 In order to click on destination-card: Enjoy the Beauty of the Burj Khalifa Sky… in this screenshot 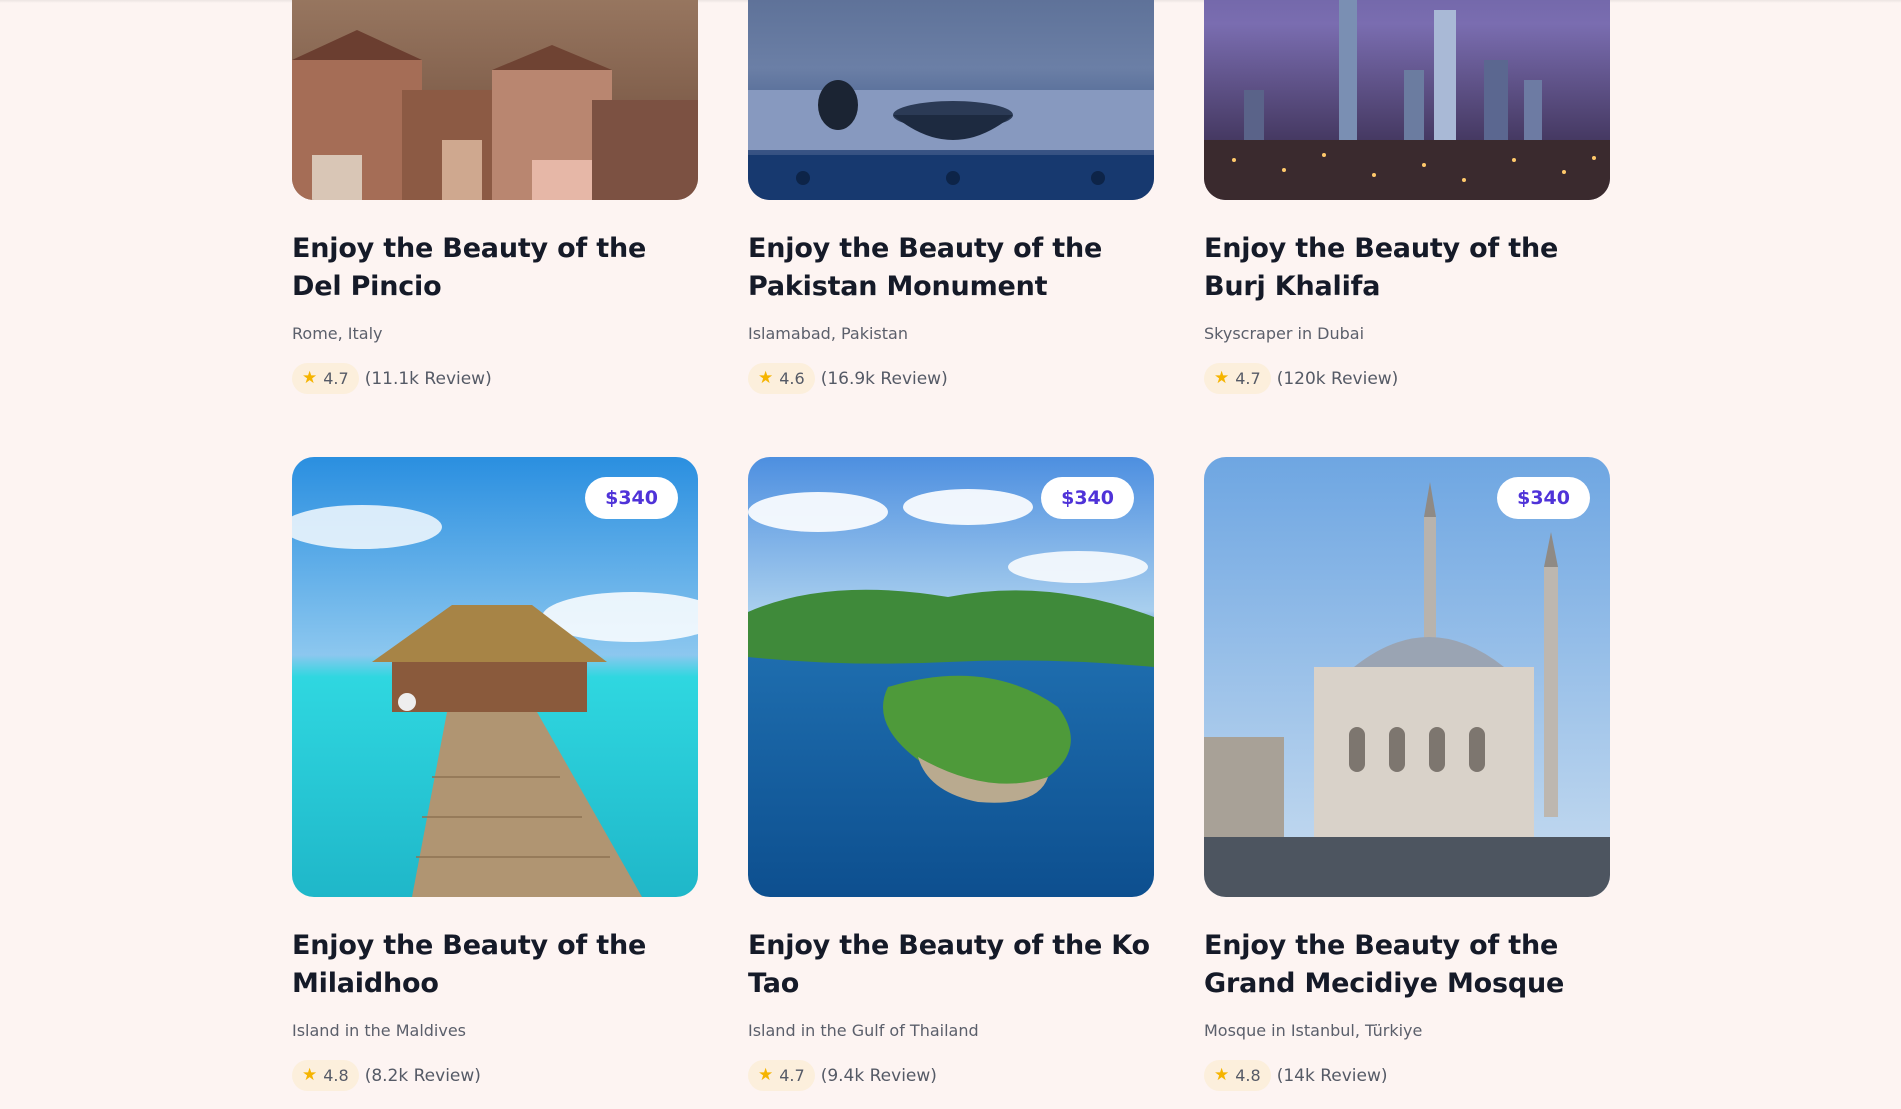, I will do `click(1407, 206)`.